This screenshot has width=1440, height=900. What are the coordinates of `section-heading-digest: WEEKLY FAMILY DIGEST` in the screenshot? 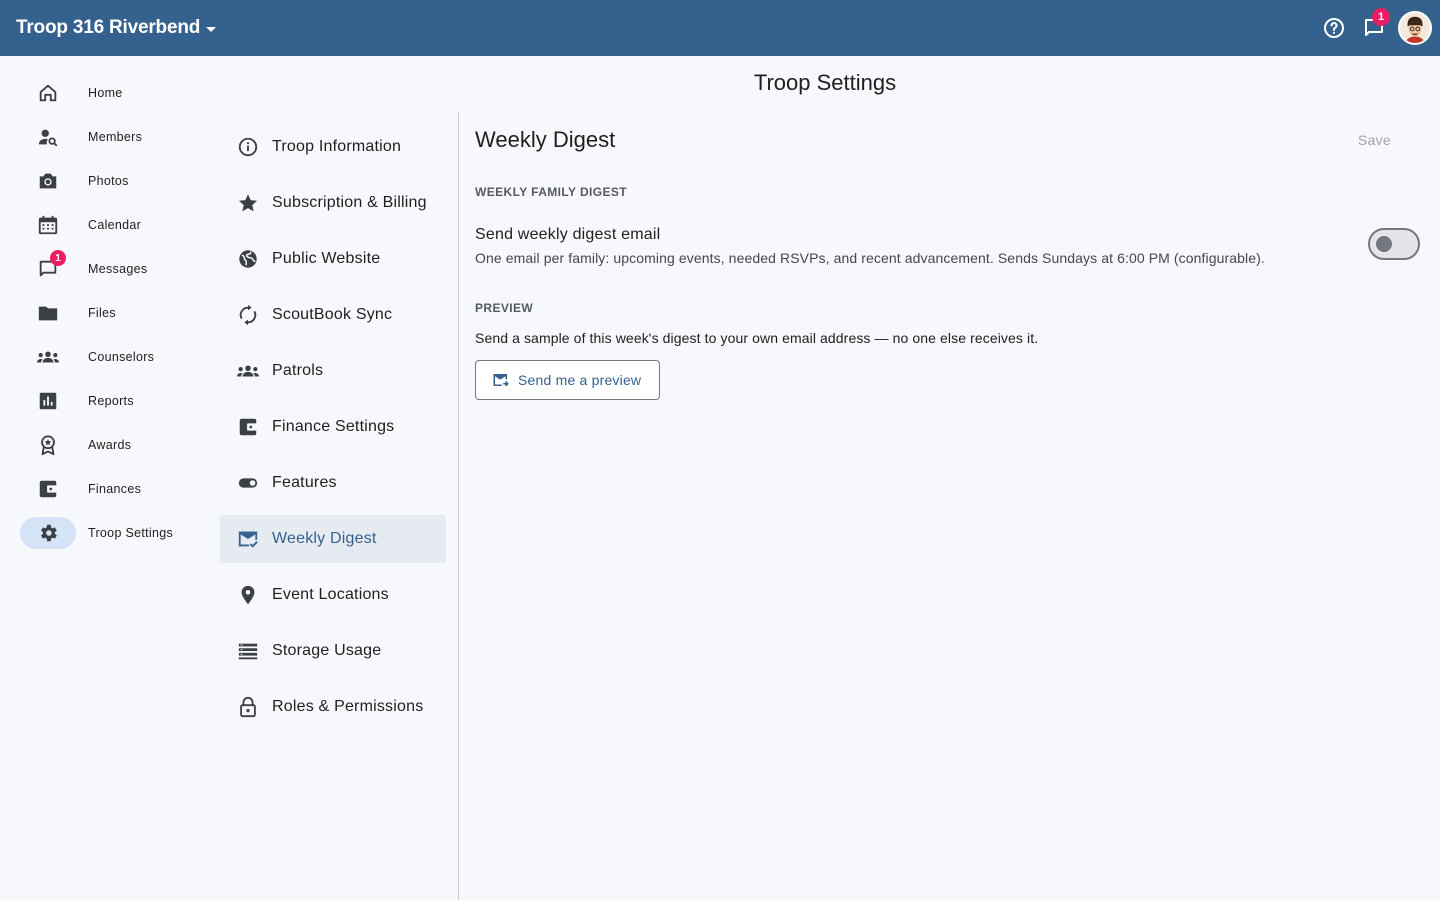 It's located at (551, 192).